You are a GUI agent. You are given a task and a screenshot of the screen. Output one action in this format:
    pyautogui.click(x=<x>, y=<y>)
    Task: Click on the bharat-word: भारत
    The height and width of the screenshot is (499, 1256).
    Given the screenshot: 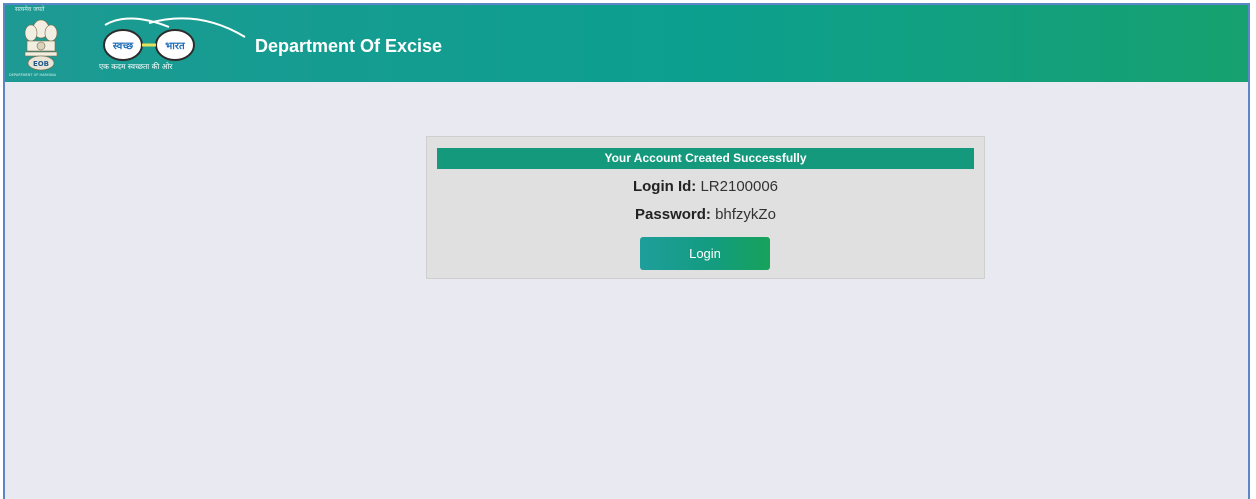 What is the action you would take?
    pyautogui.click(x=175, y=46)
    